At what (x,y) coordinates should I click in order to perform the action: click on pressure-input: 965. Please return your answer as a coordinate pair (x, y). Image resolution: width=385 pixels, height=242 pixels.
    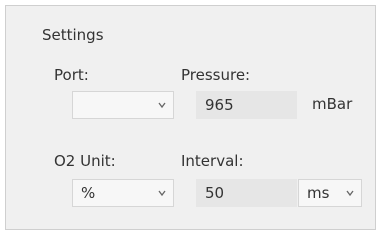
    Looking at the image, I should click on (246, 105).